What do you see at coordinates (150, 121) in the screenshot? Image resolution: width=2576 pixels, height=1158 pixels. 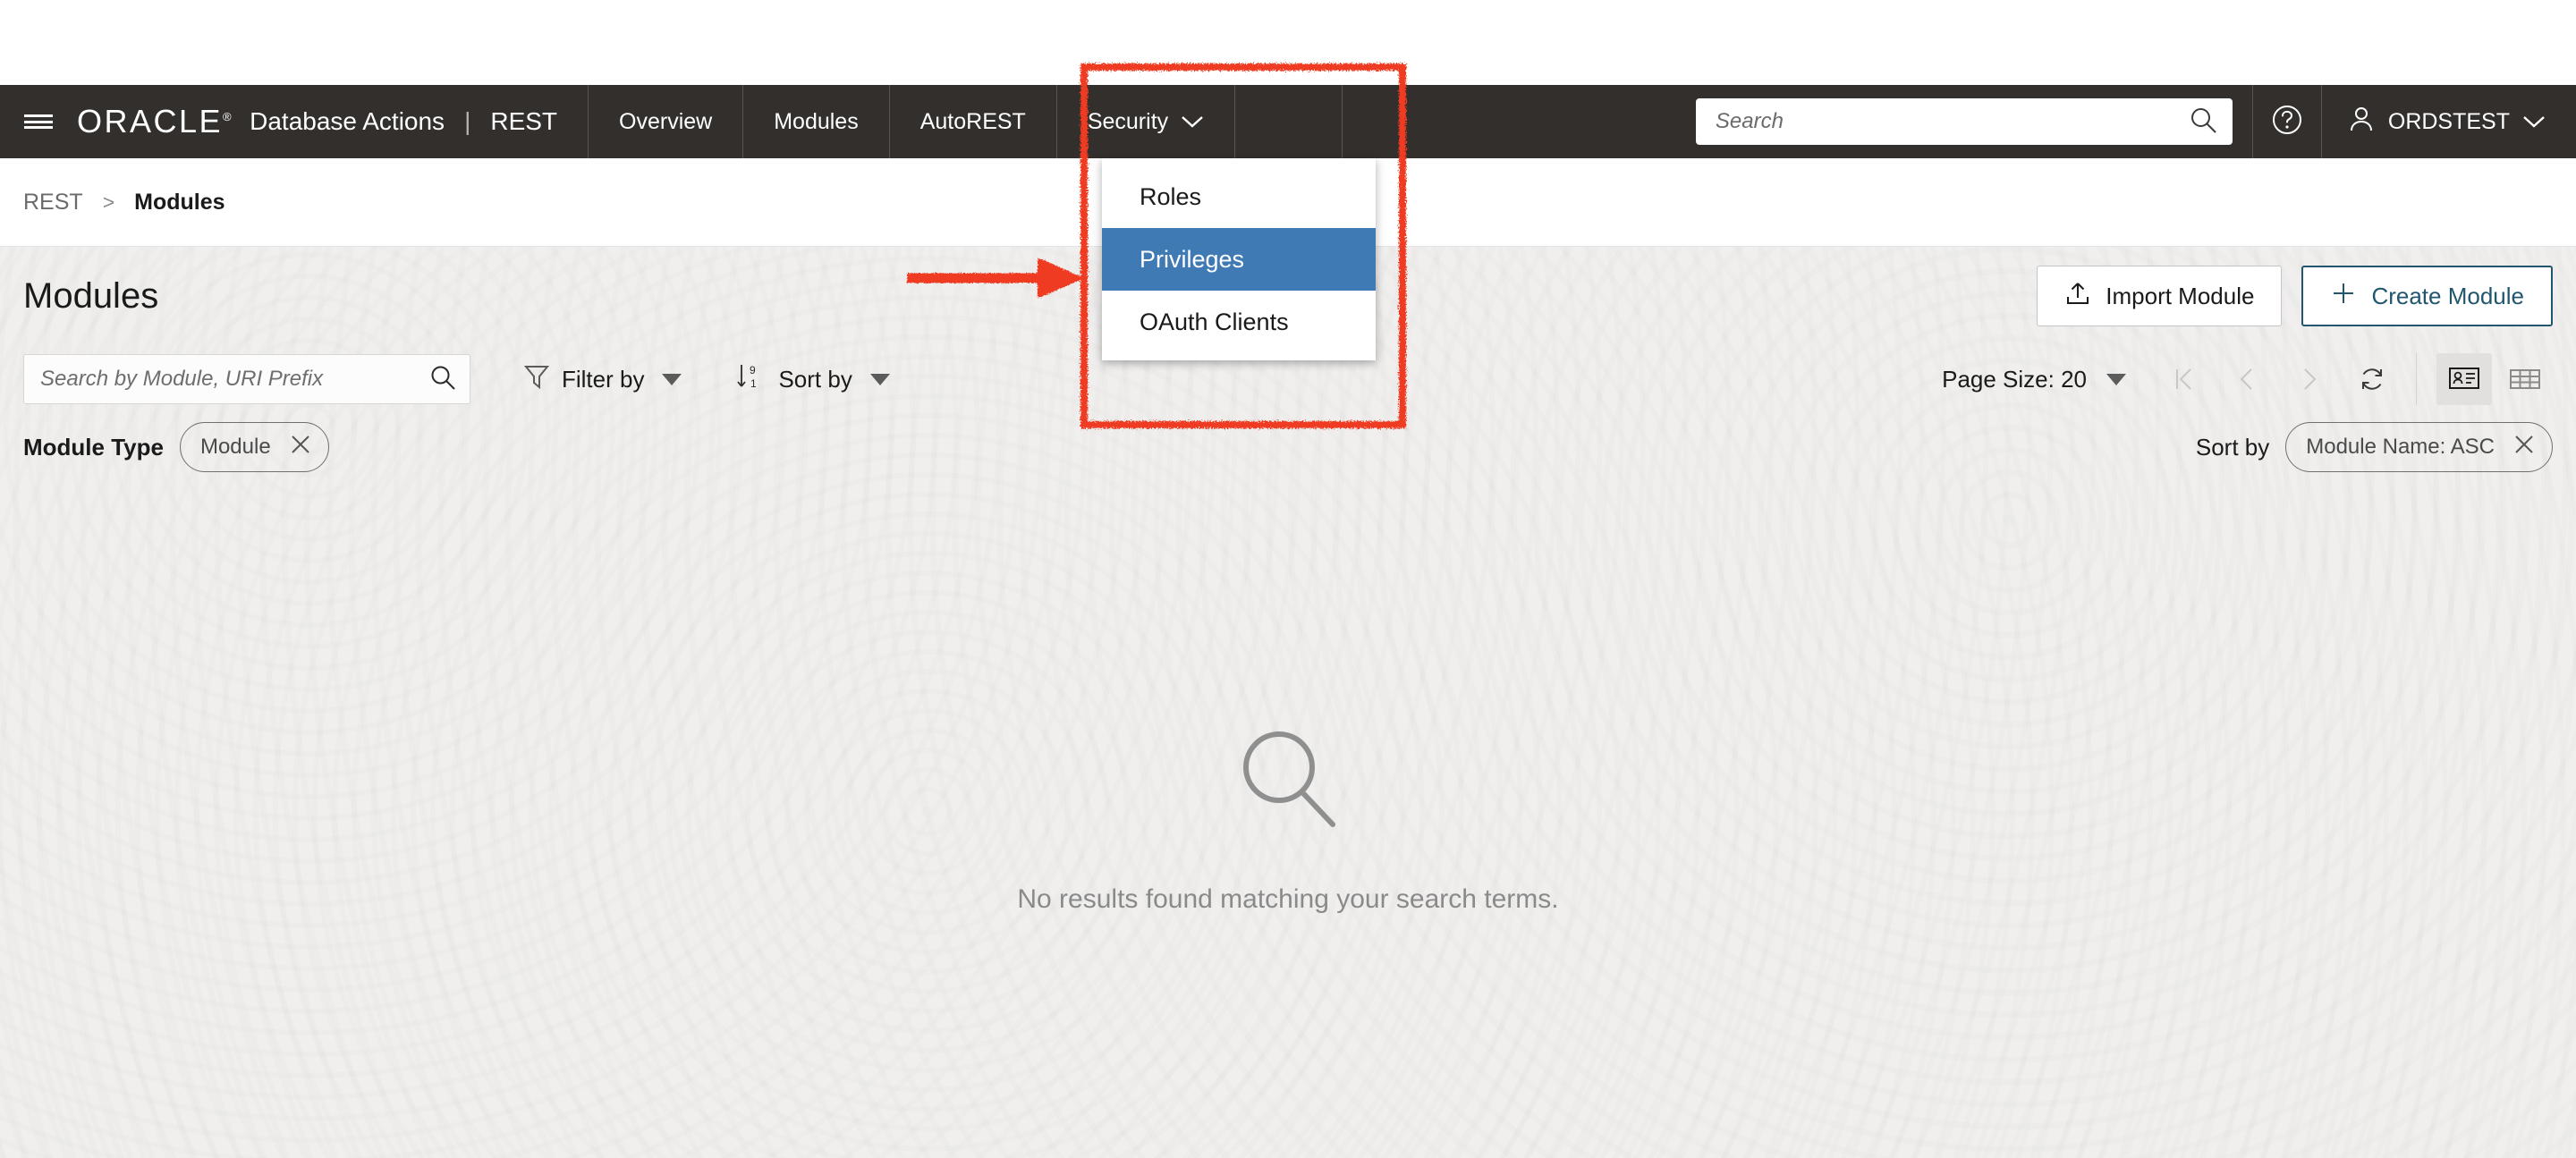 I see `oracle-logo-text: ORACLE` at bounding box center [150, 121].